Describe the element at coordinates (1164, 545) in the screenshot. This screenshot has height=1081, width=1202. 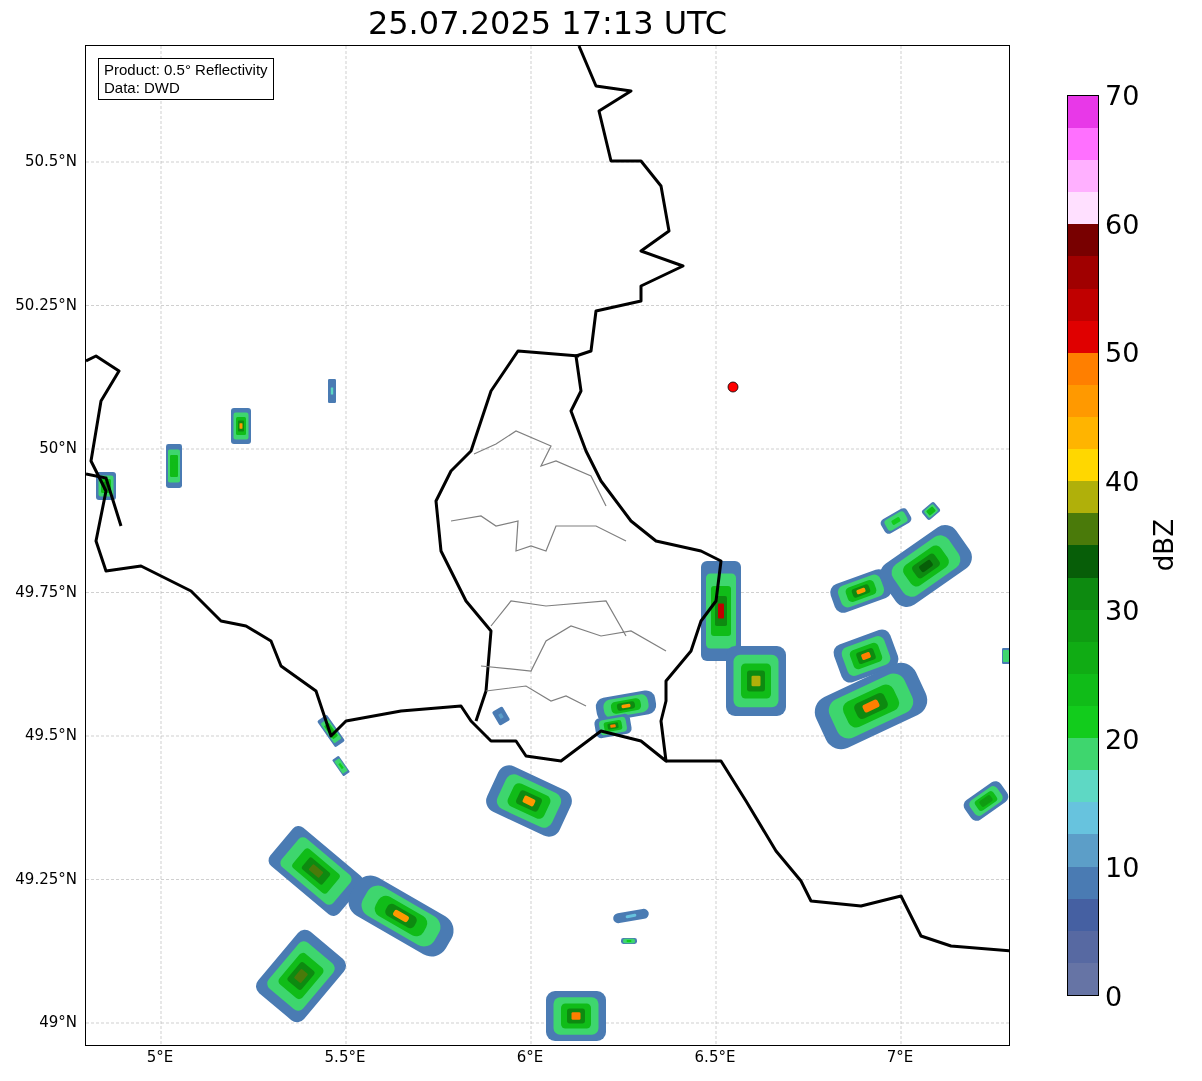
I see `colorbar-label: dBZ` at that location.